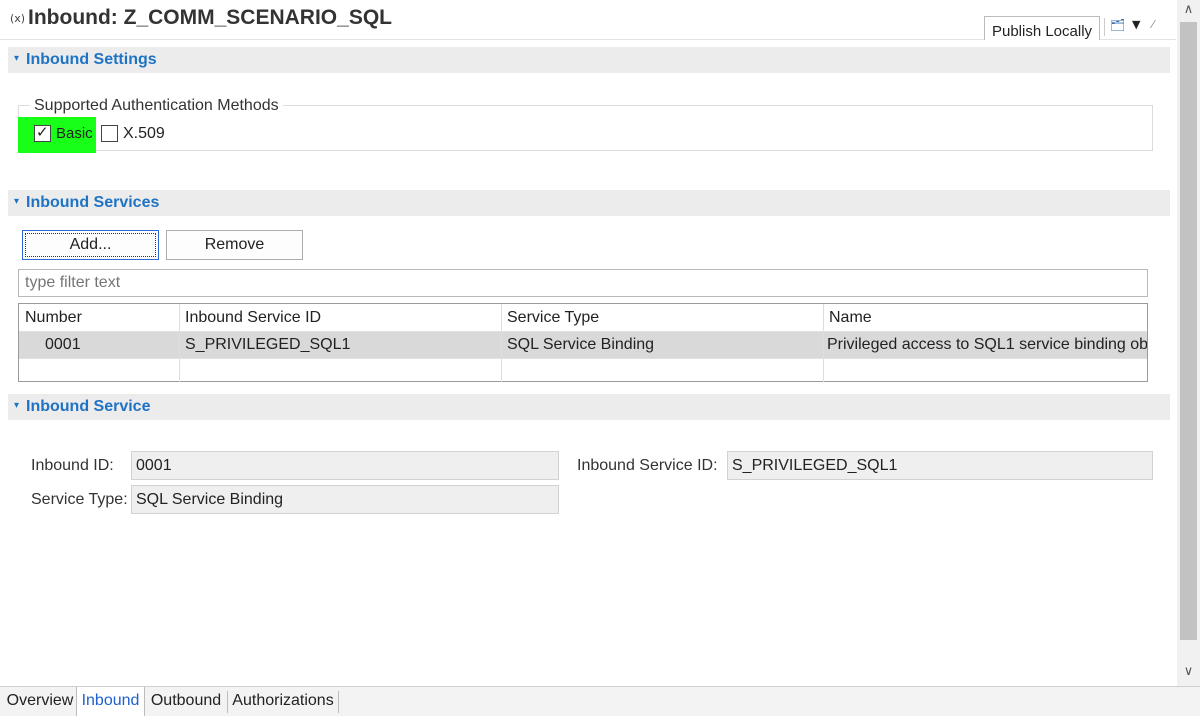  I want to click on inbound-service-id-field: S_PRIVILEGED_SQL1, so click(940, 465).